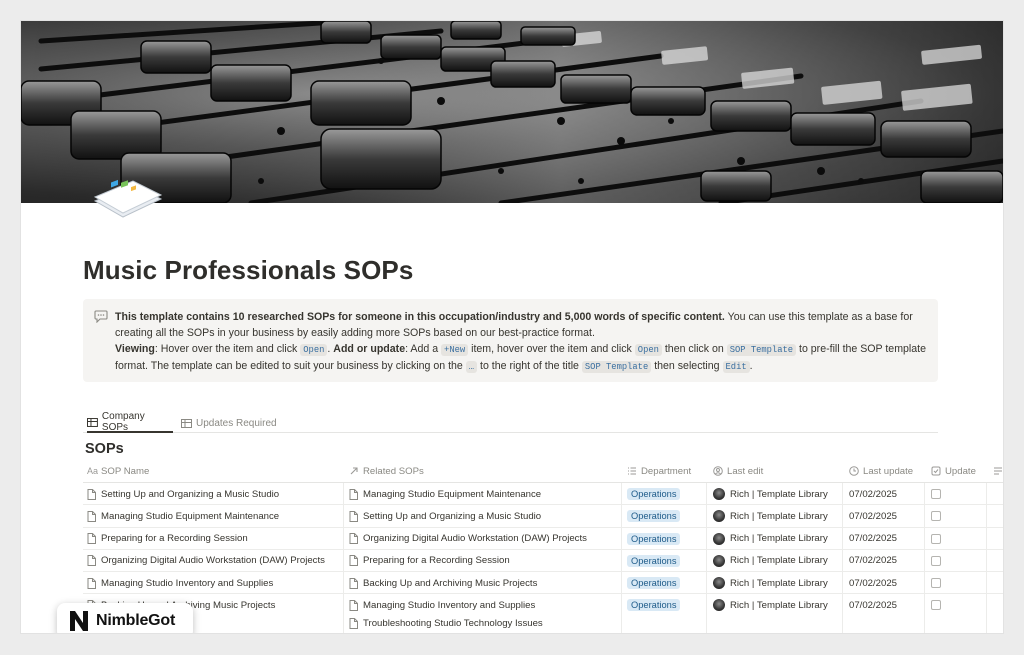 Image resolution: width=1024 pixels, height=655 pixels. Describe the element at coordinates (174, 539) in the screenshot. I see `sop-name: Preparing for a Recording Session` at that location.